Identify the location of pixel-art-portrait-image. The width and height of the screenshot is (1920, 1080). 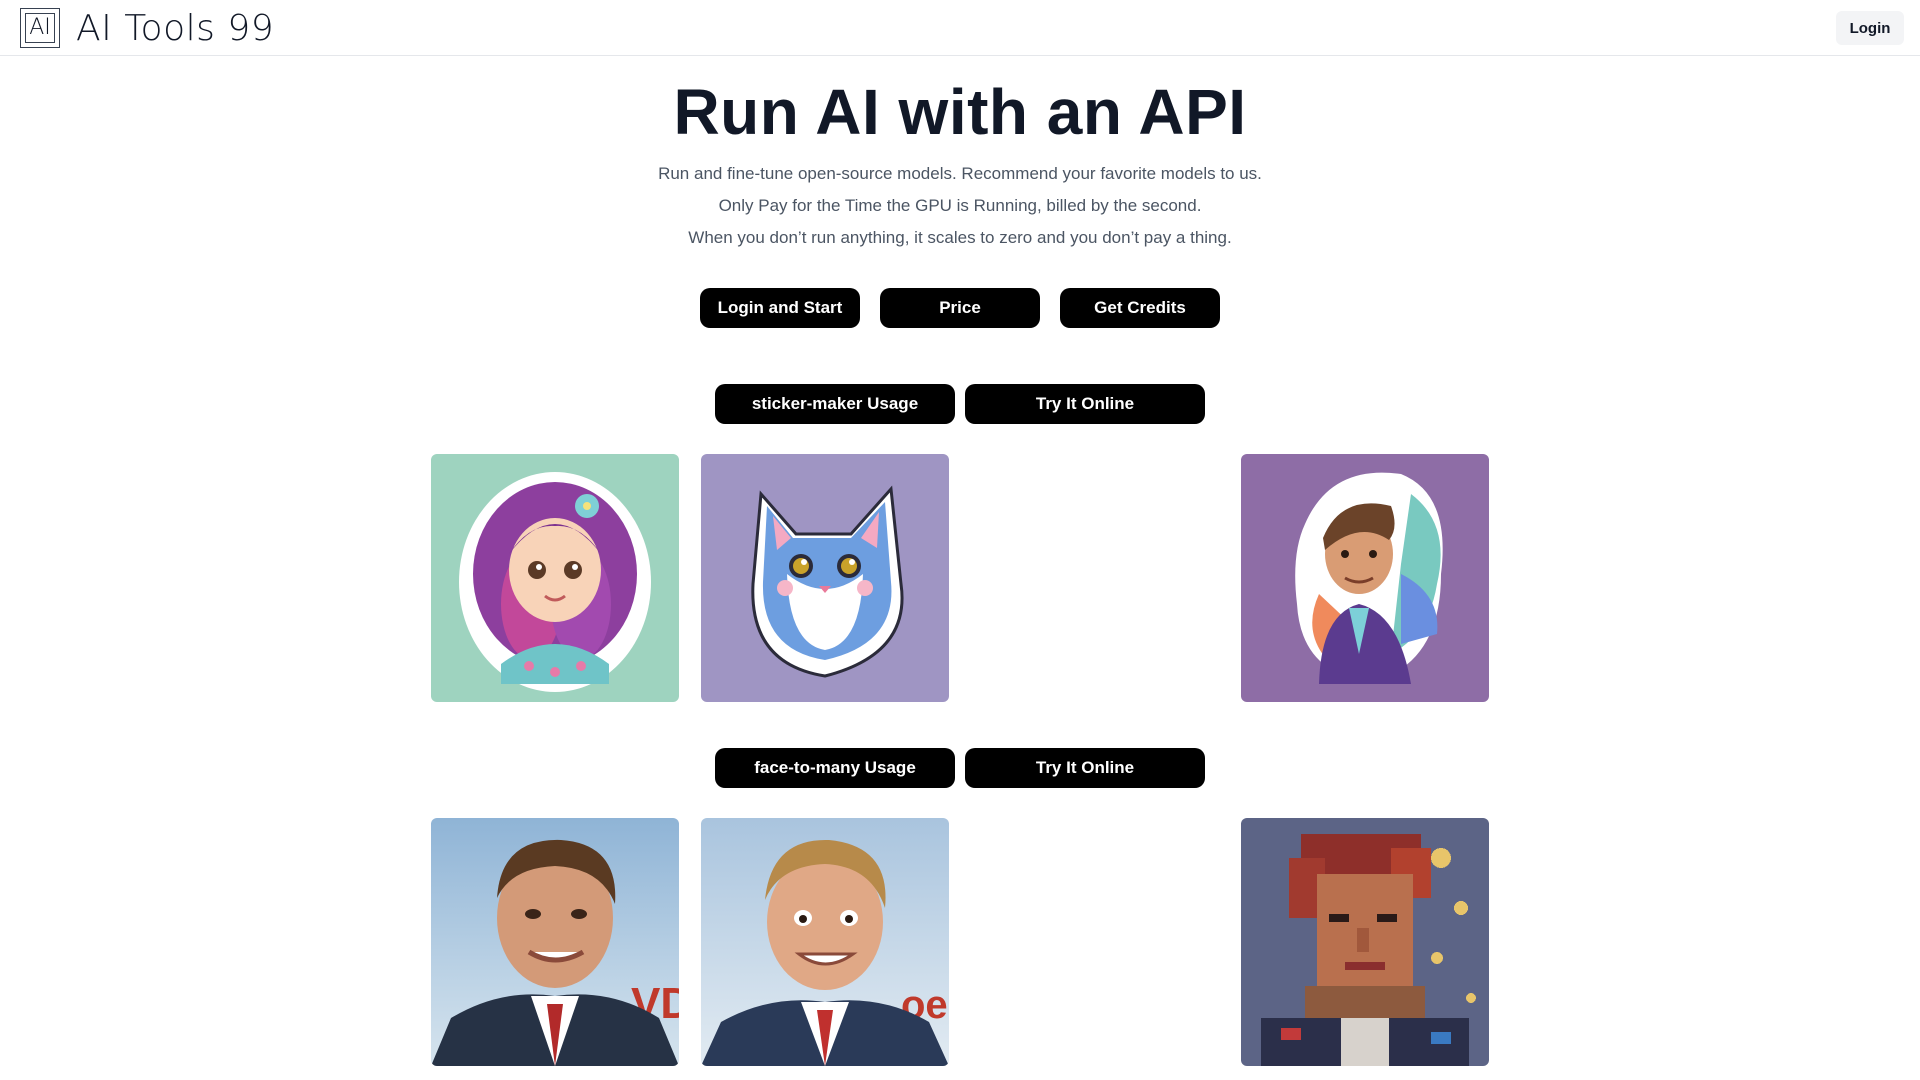
(1365, 942).